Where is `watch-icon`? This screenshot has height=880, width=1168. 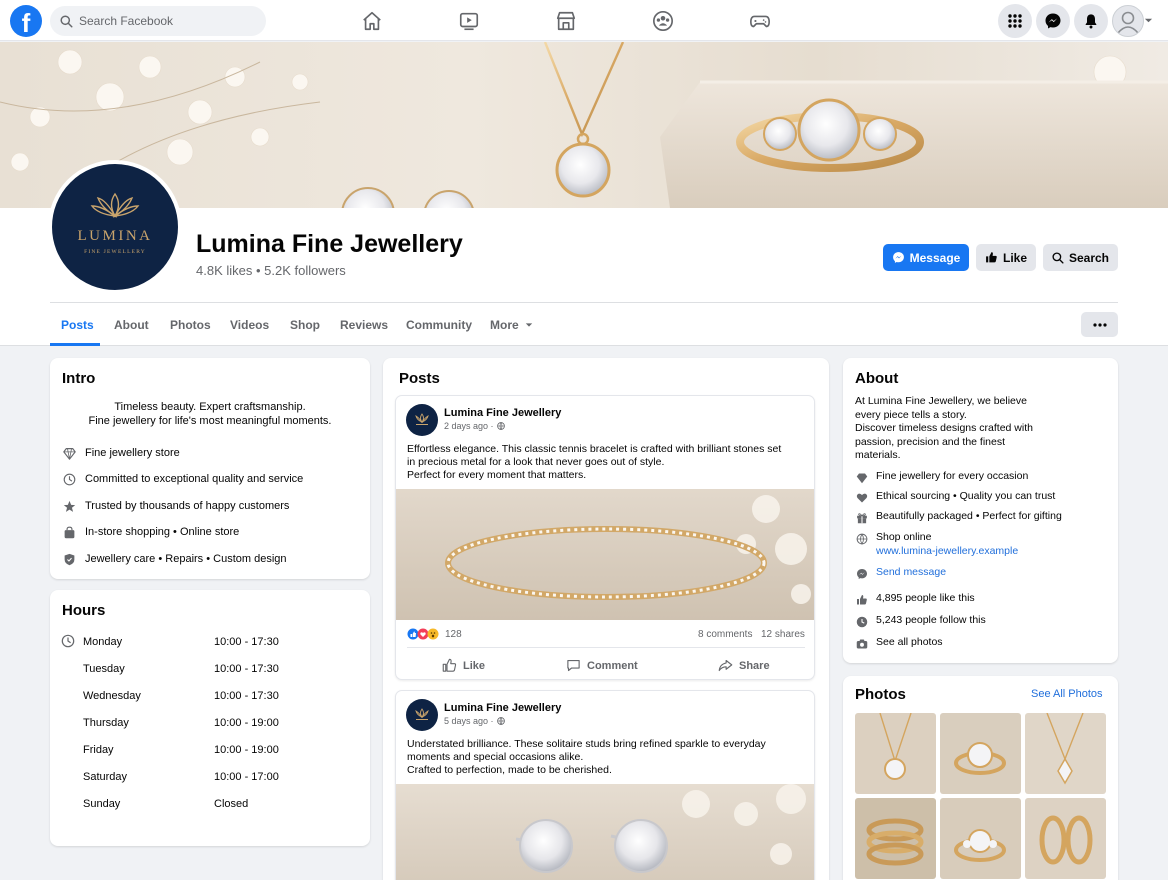 watch-icon is located at coordinates (469, 21).